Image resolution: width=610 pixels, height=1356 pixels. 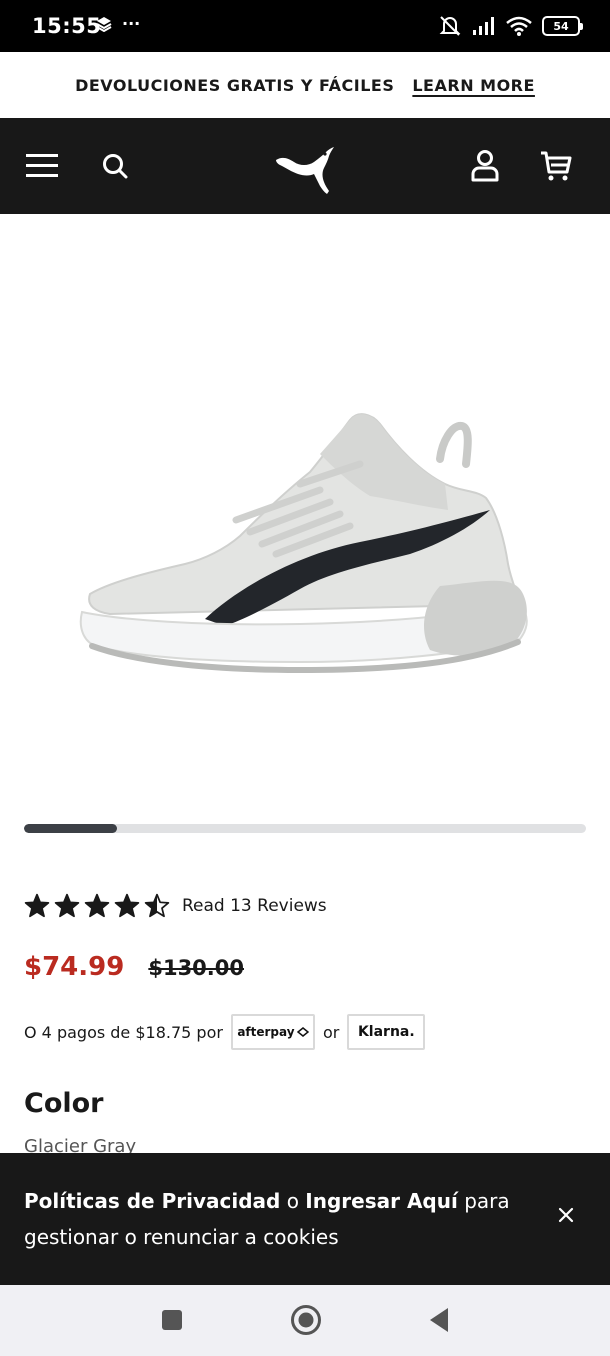 What do you see at coordinates (64, 1103) in the screenshot?
I see `color-heading: Color` at bounding box center [64, 1103].